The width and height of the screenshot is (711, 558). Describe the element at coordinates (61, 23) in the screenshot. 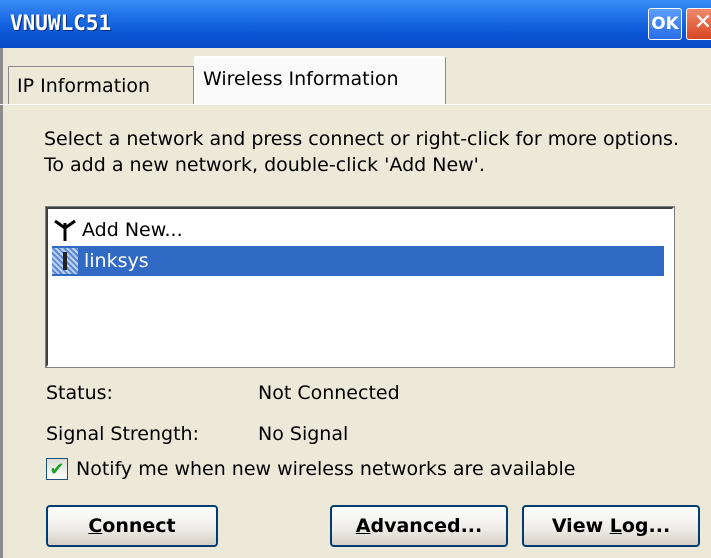

I see `window-title: VNUWLC51` at that location.